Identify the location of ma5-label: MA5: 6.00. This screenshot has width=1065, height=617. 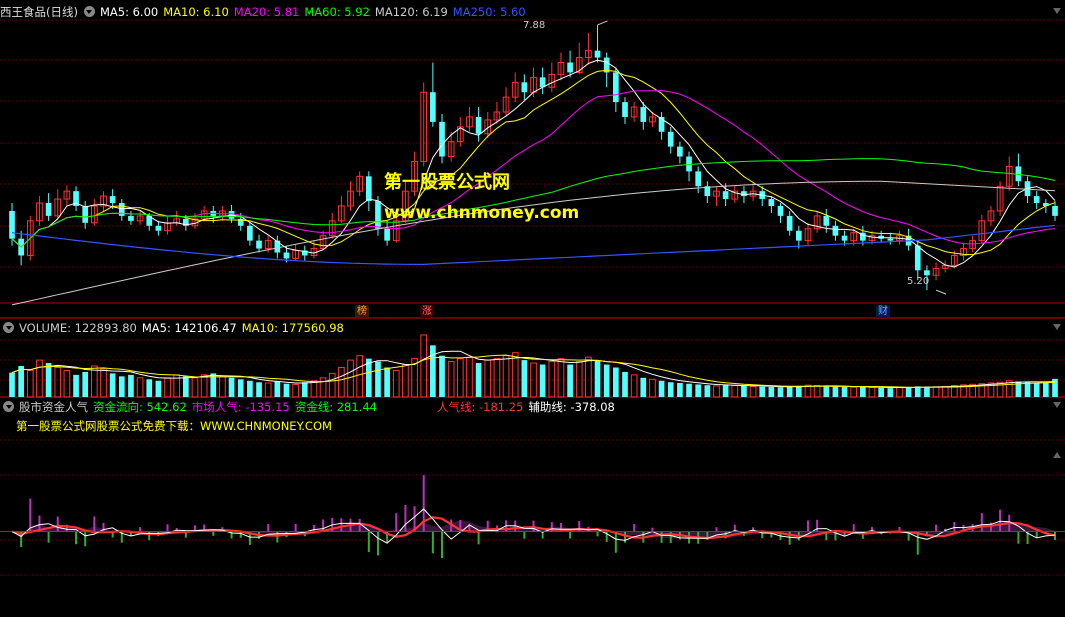
(129, 12).